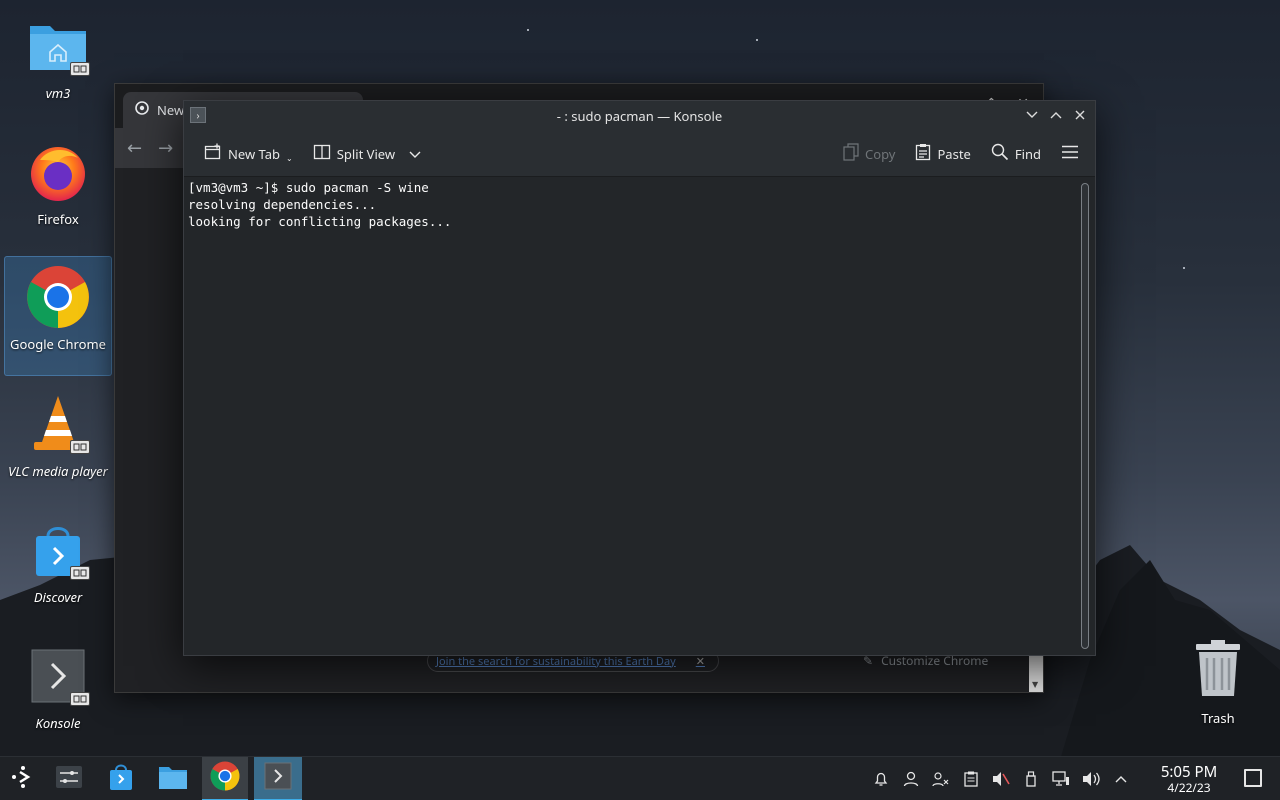  I want to click on folder-icon, so click(173, 779).